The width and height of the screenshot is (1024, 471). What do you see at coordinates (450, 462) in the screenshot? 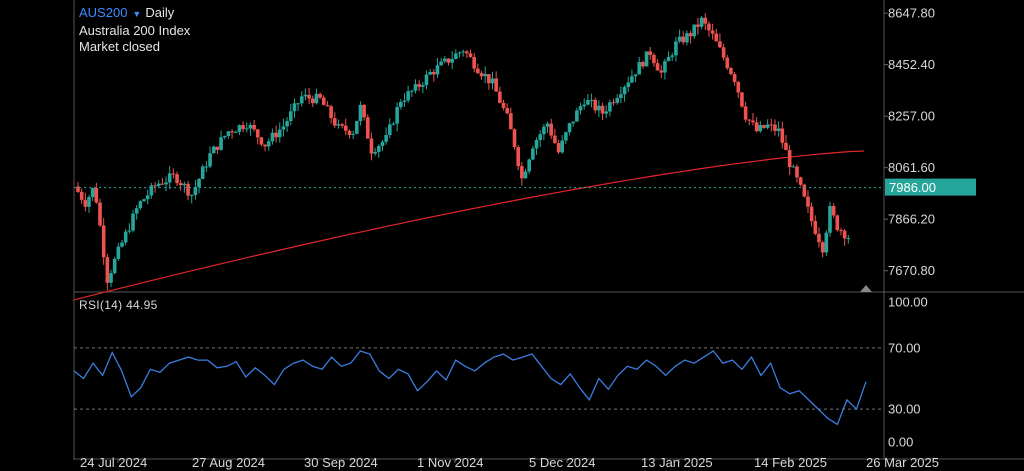
I see `time-tick-label: 1 Nov 2024` at bounding box center [450, 462].